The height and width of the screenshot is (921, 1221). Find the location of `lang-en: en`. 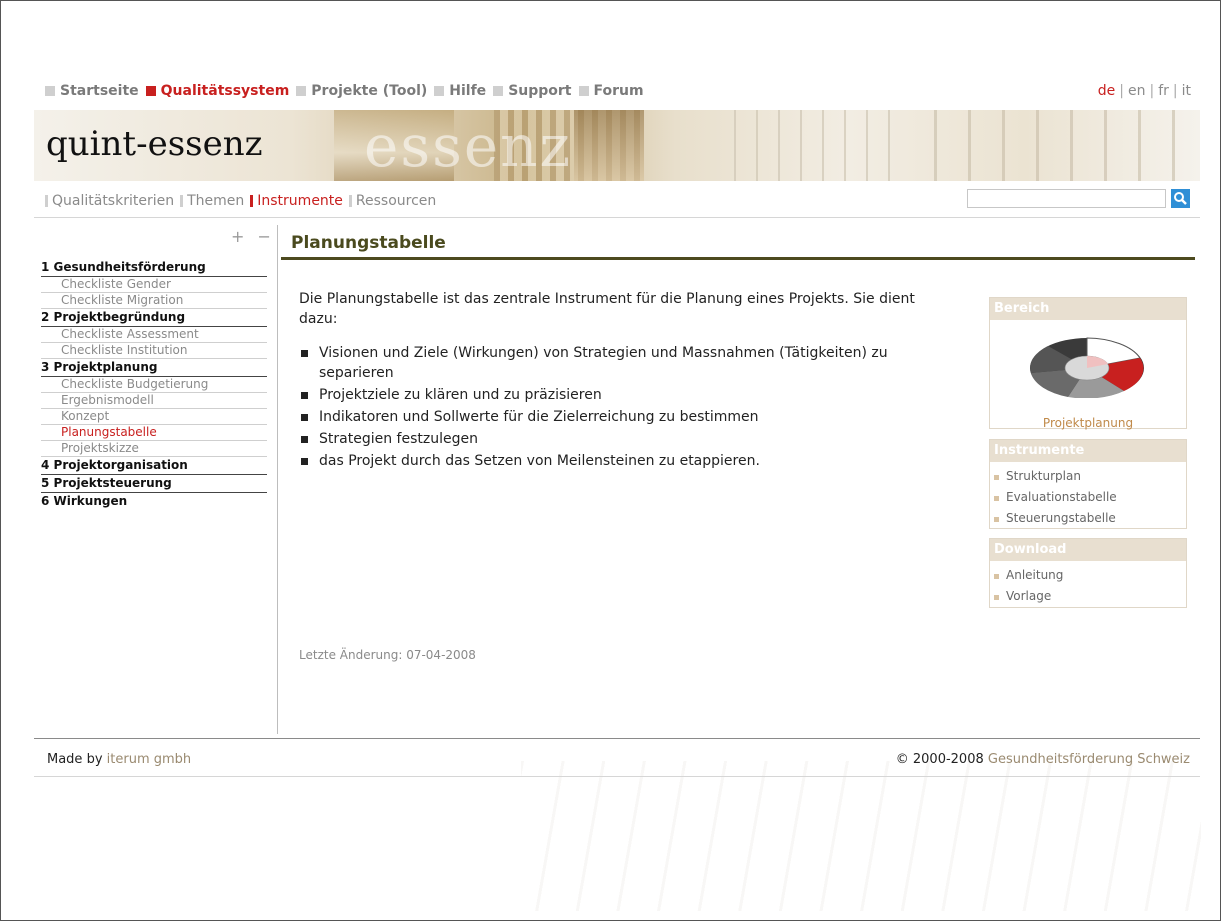

lang-en: en is located at coordinates (1137, 91).